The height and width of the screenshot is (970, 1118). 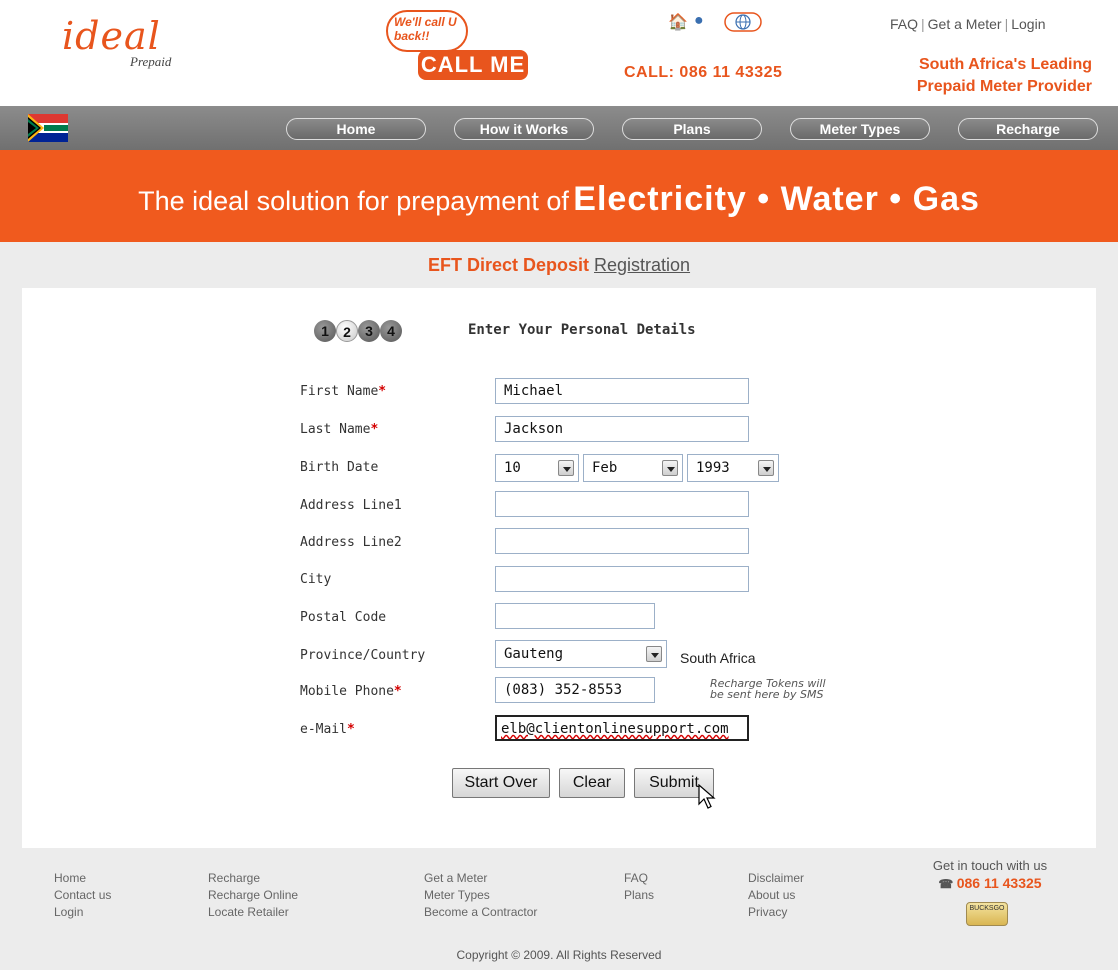 What do you see at coordinates (1028, 24) in the screenshot?
I see `toplink-login: Login` at bounding box center [1028, 24].